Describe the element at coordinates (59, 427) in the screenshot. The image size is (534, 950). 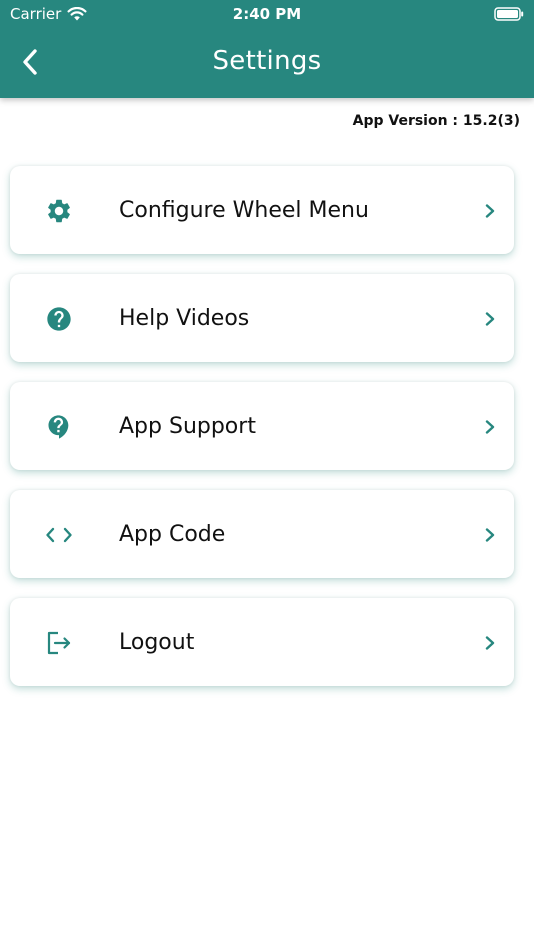
I see `help-bubble-icon` at that location.